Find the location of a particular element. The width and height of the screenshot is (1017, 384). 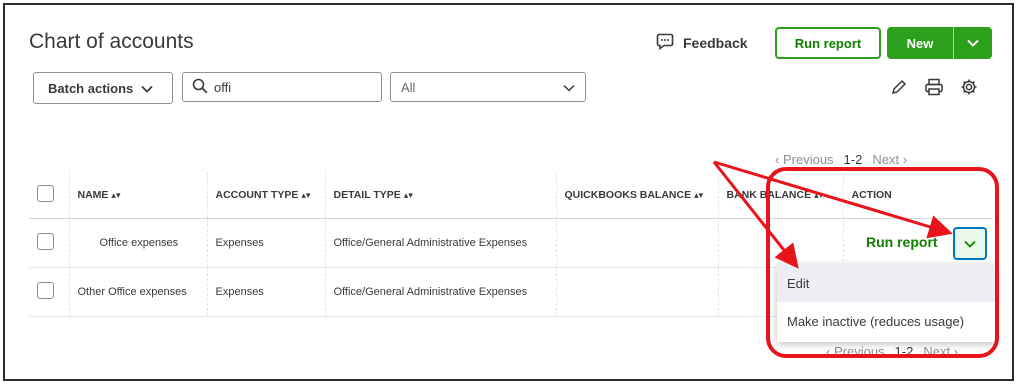

column-detail-type-label: DETAIL TYPE is located at coordinates (367, 194).